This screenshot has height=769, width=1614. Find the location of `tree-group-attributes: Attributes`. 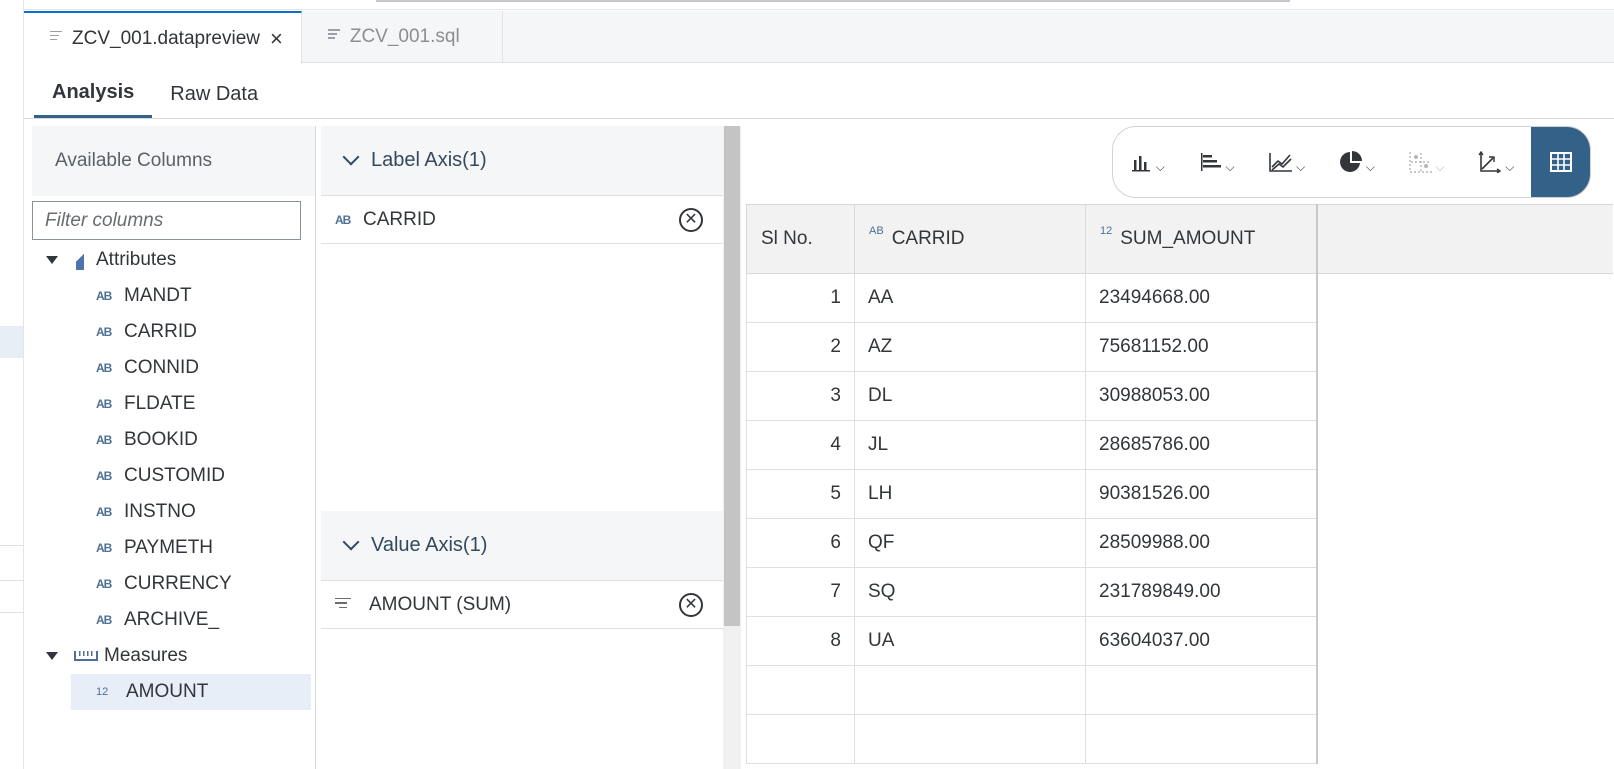

tree-group-attributes: Attributes is located at coordinates (174, 260).